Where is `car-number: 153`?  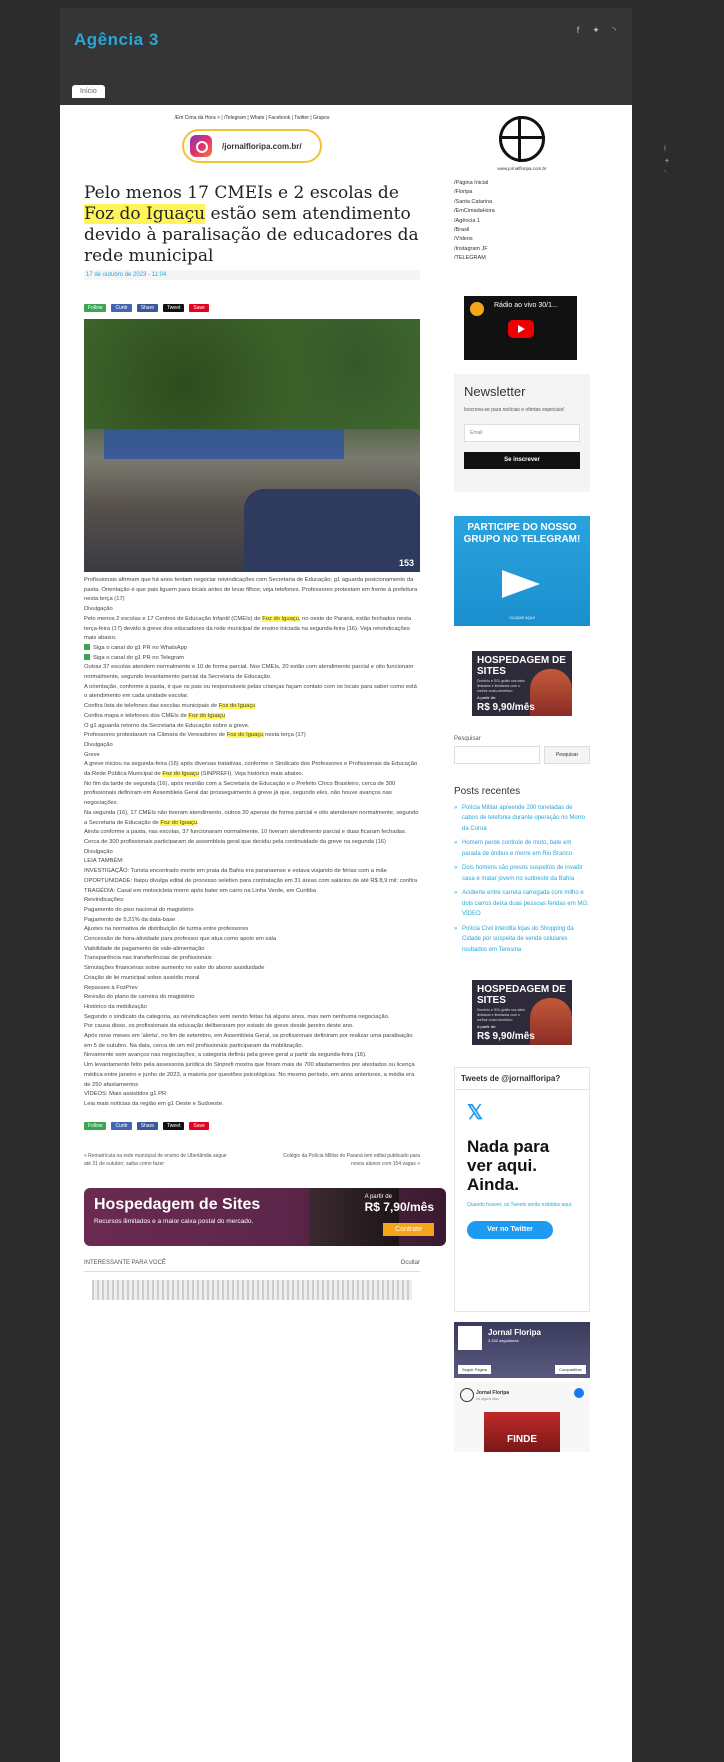 car-number: 153 is located at coordinates (406, 563).